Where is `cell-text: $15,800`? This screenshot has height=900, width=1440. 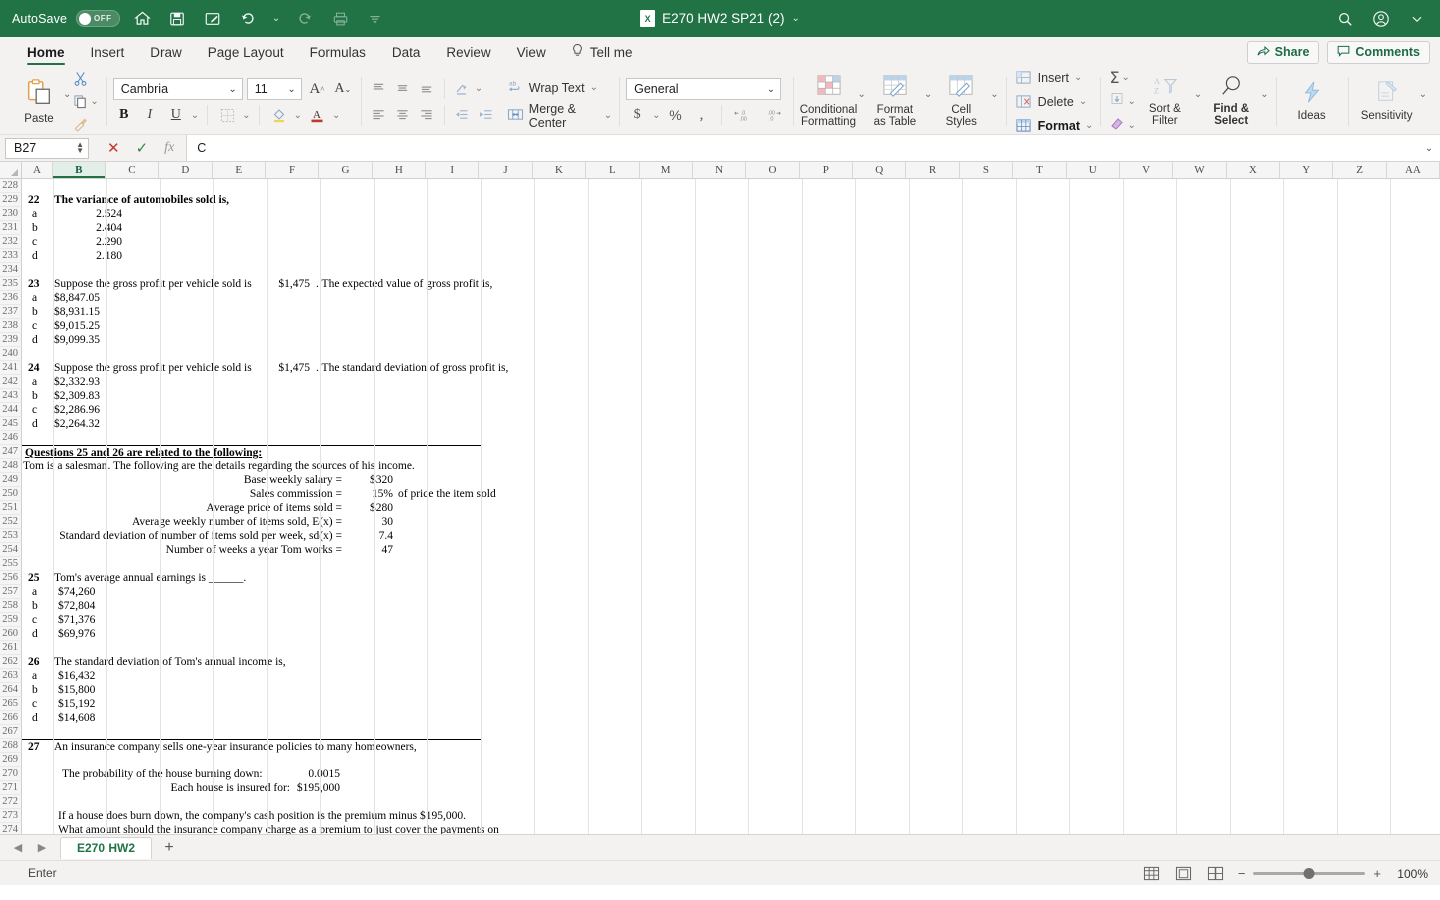
cell-text: $15,800 is located at coordinates (76, 690).